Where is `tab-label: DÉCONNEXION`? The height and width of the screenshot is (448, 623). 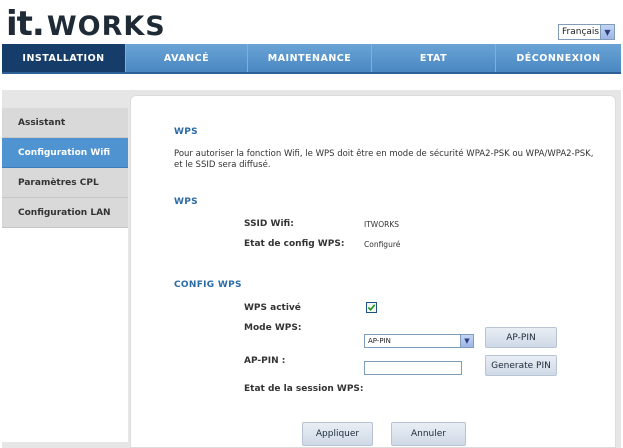 tab-label: DÉCONNEXION is located at coordinates (558, 58).